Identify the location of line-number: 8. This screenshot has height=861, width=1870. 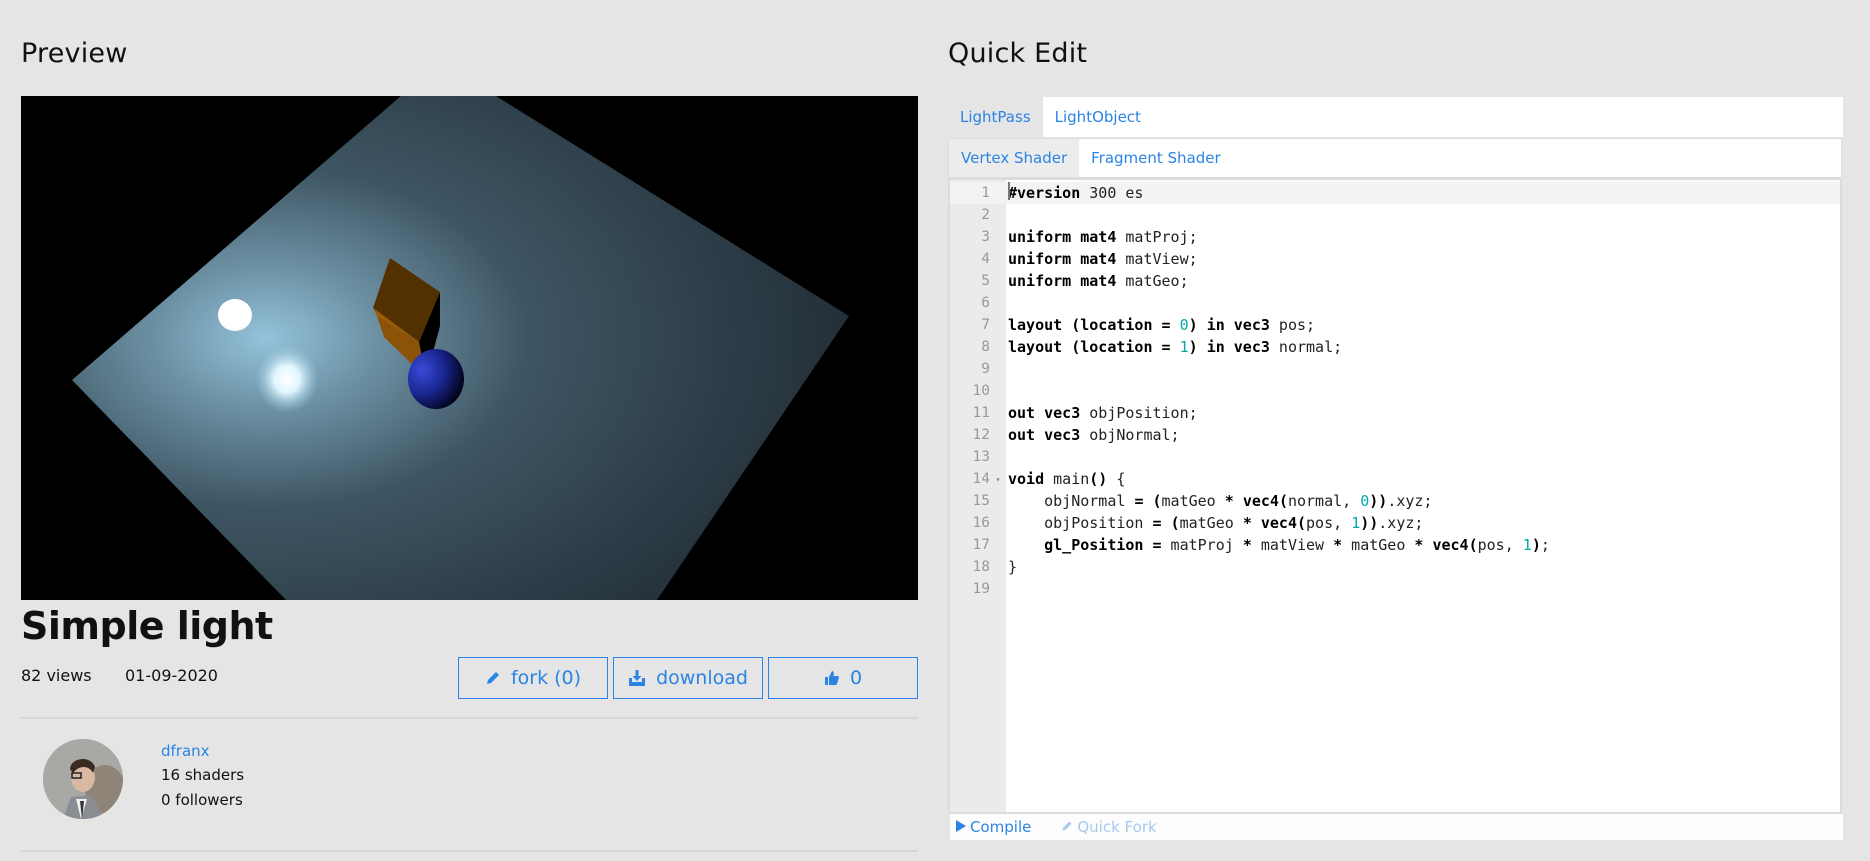
(985, 347).